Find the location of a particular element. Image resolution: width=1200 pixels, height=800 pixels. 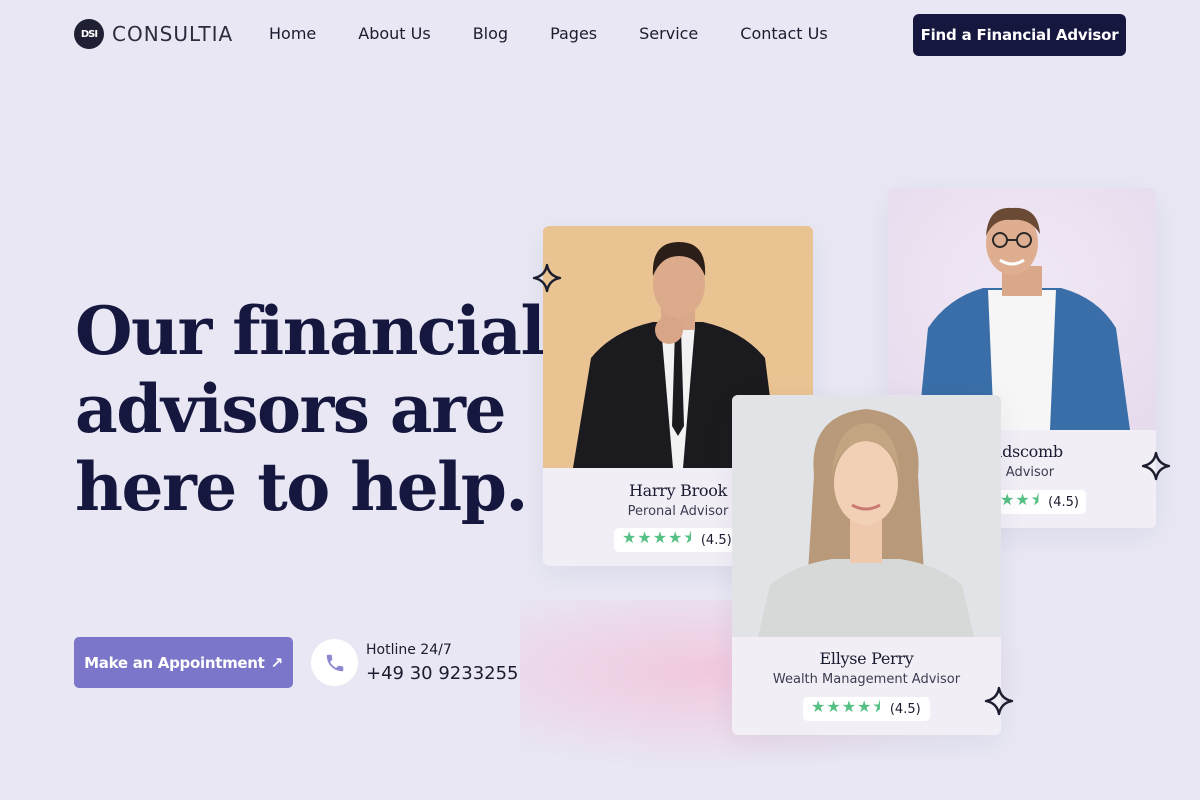

hero-title: Our financial advisors are here to help. is located at coordinates (310, 409).